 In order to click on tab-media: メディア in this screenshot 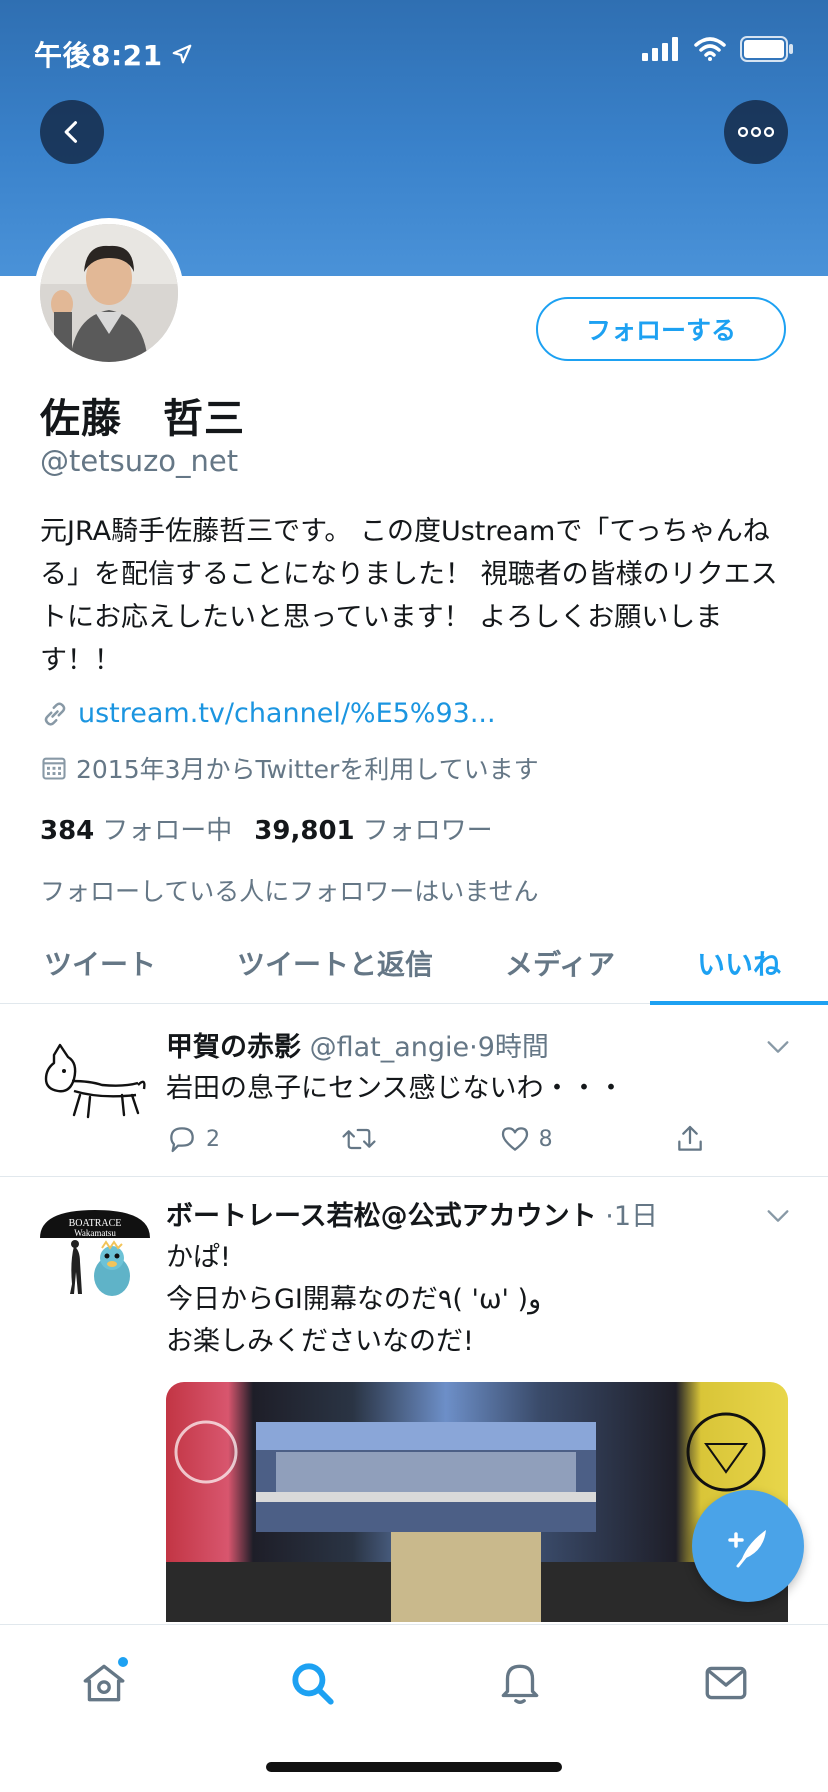, I will do `click(560, 963)`.